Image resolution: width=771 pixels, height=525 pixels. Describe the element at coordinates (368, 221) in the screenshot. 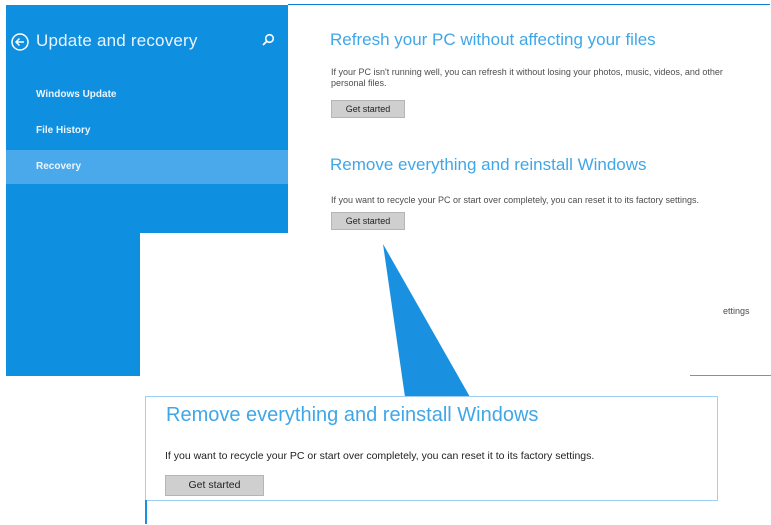

I see `remove-everything-get-started-button: Get started` at that location.